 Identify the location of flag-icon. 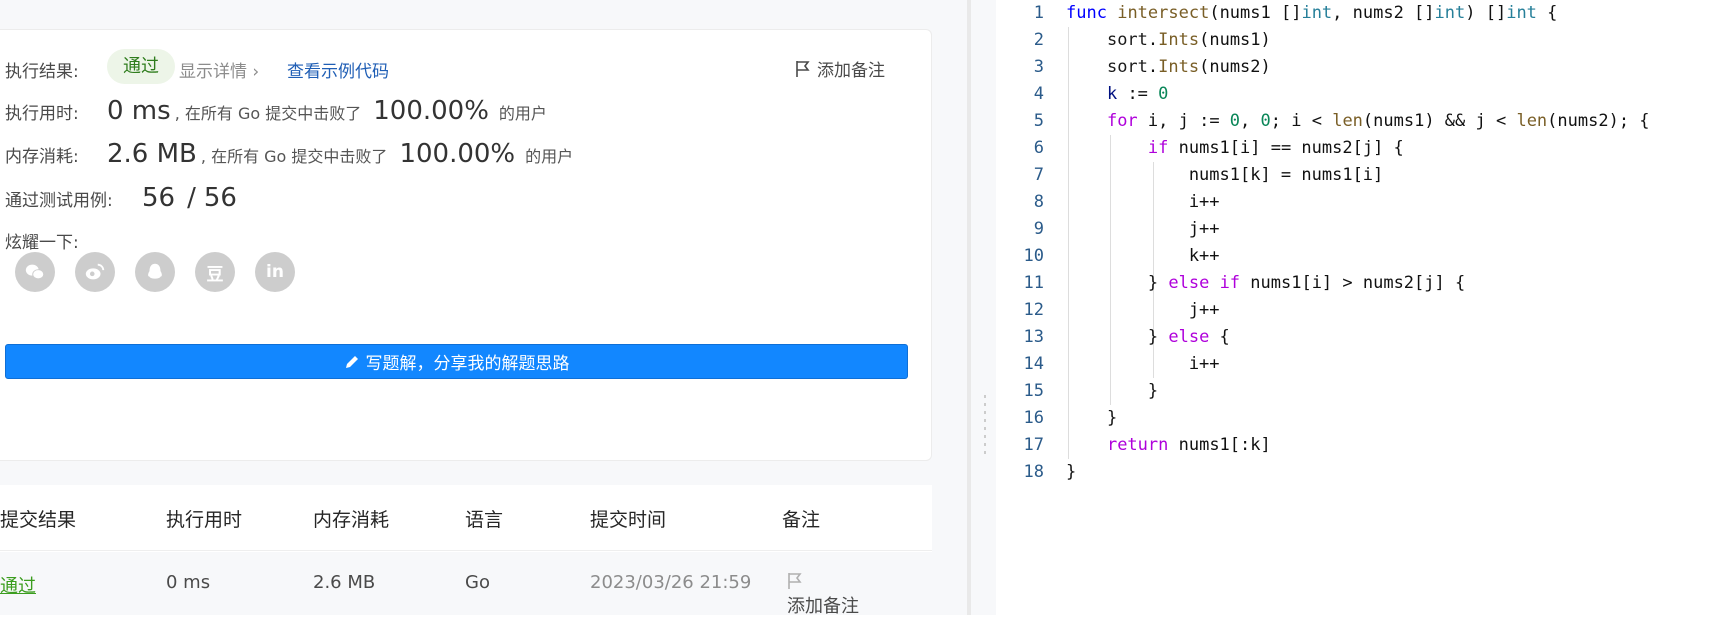
(803, 68).